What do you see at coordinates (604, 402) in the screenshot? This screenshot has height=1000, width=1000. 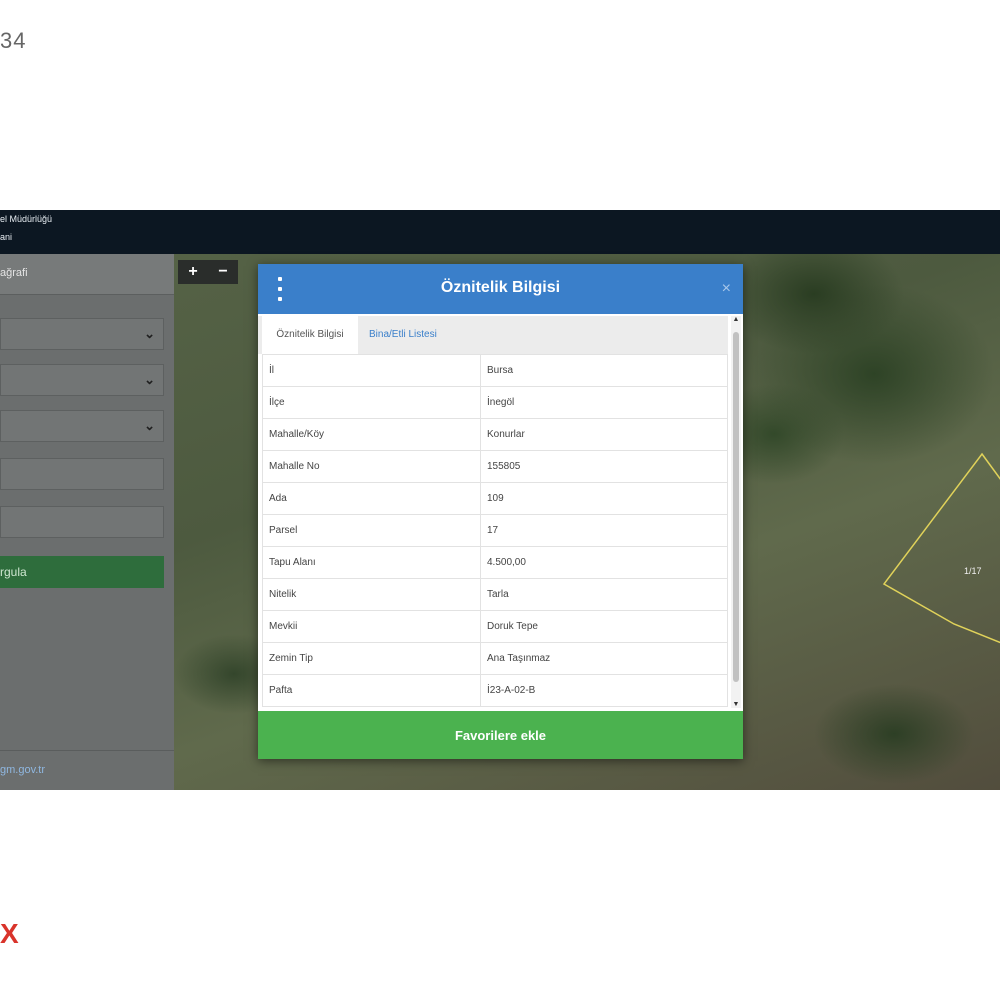 I see `attribute-value: İnegöl` at bounding box center [604, 402].